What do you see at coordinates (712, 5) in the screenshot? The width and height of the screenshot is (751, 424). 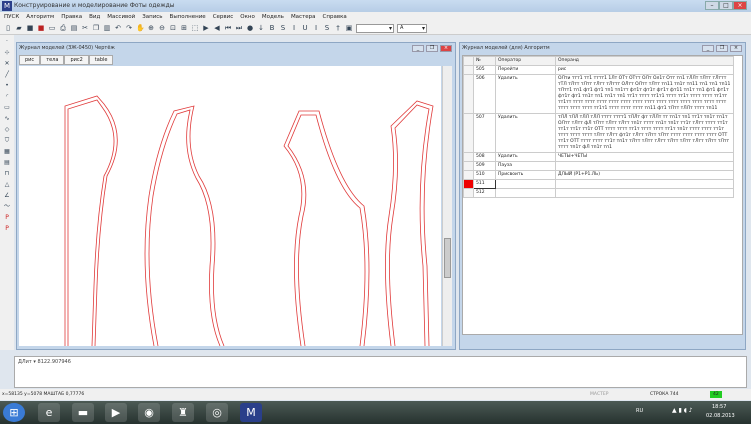 I see `minimize-button: –` at bounding box center [712, 5].